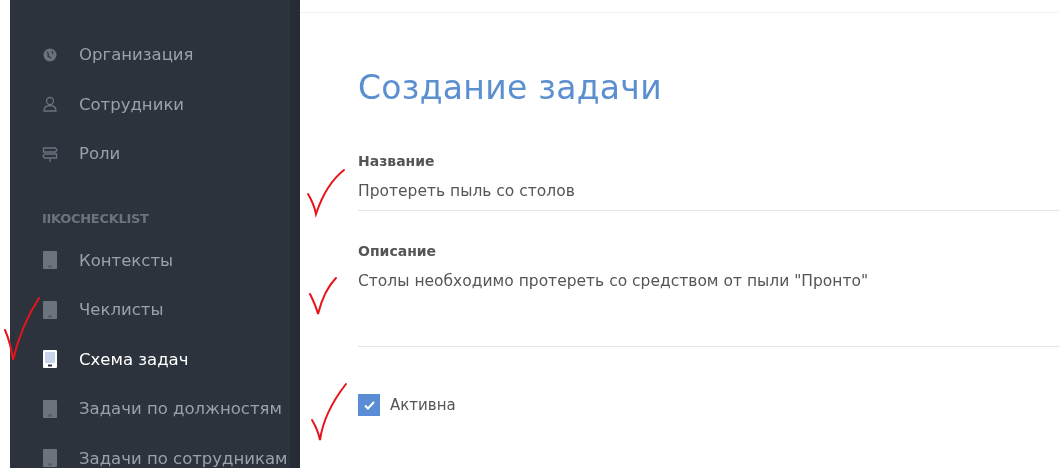  Describe the element at coordinates (708, 191) in the screenshot. I see `input-field: Протереть пыль со столов` at that location.